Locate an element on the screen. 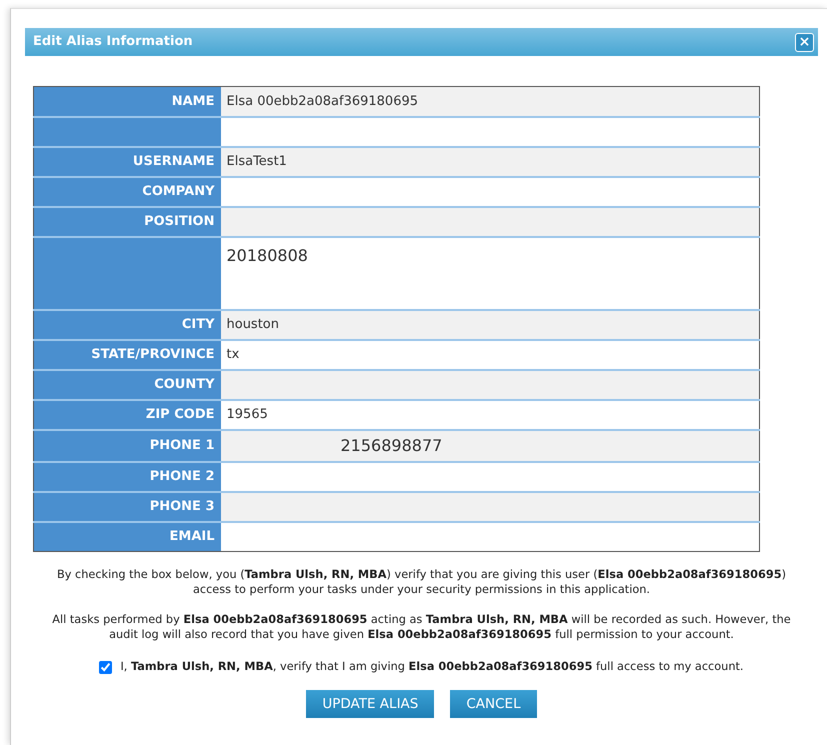  field-value: ElsaTest1 is located at coordinates (490, 161).